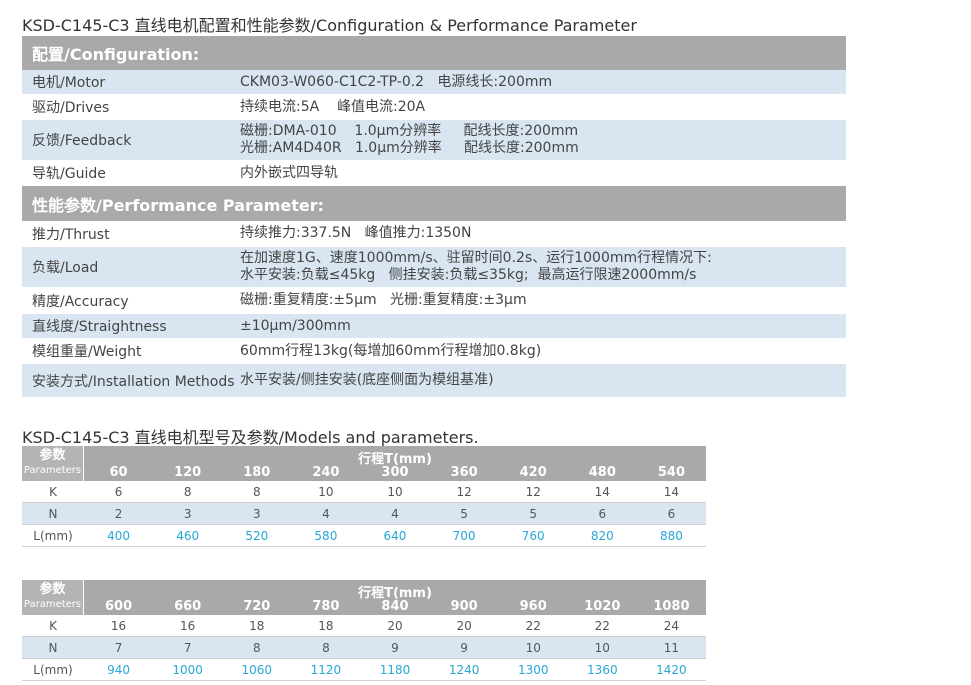 The image size is (971, 685). I want to click on spec-value-line: 60mm行程13kg(每增加60mm行程增加0.8kg), so click(391, 350).